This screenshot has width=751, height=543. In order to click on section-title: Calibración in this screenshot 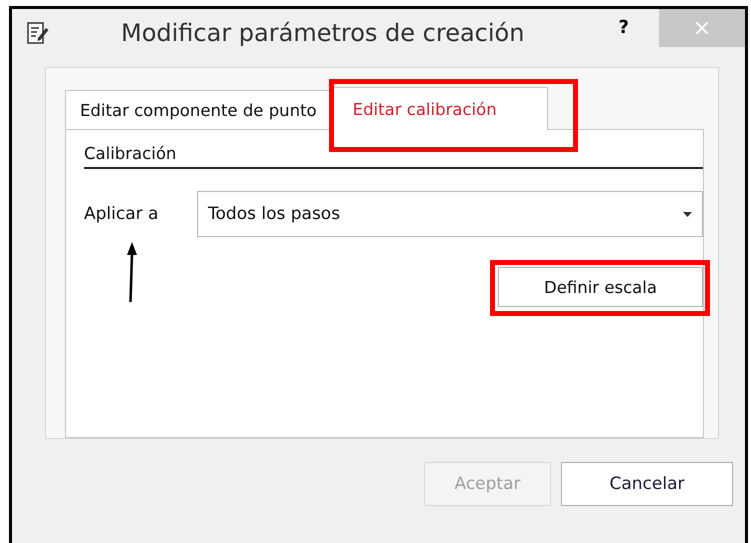, I will do `click(393, 156)`.